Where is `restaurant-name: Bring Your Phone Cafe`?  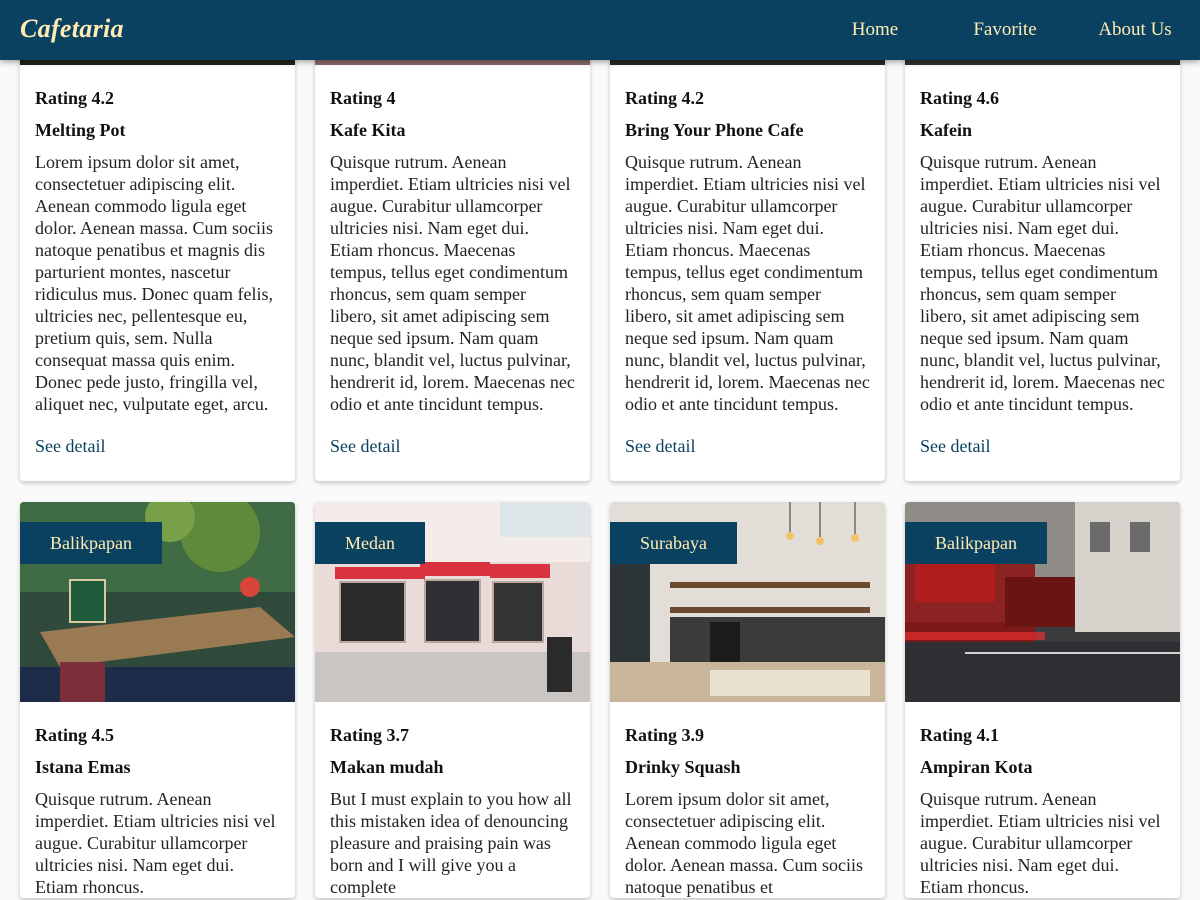
restaurant-name: Bring Your Phone Cafe is located at coordinates (714, 130).